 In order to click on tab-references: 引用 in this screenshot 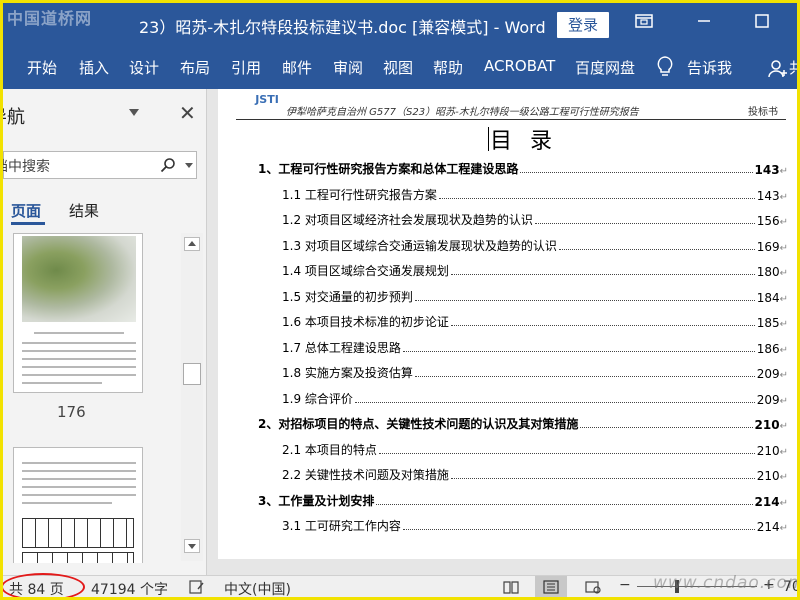, I will do `click(246, 67)`.